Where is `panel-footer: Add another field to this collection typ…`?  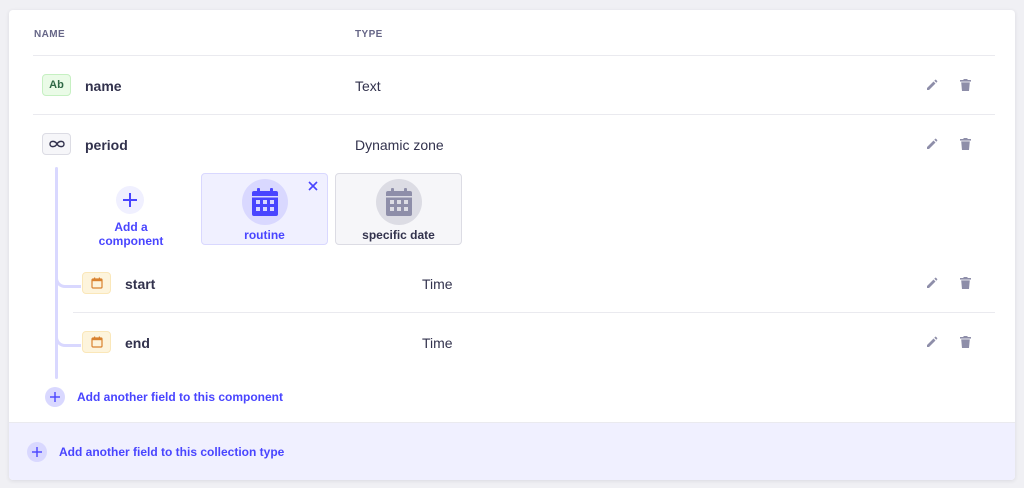
panel-footer: Add another field to this collection typ… is located at coordinates (512, 451).